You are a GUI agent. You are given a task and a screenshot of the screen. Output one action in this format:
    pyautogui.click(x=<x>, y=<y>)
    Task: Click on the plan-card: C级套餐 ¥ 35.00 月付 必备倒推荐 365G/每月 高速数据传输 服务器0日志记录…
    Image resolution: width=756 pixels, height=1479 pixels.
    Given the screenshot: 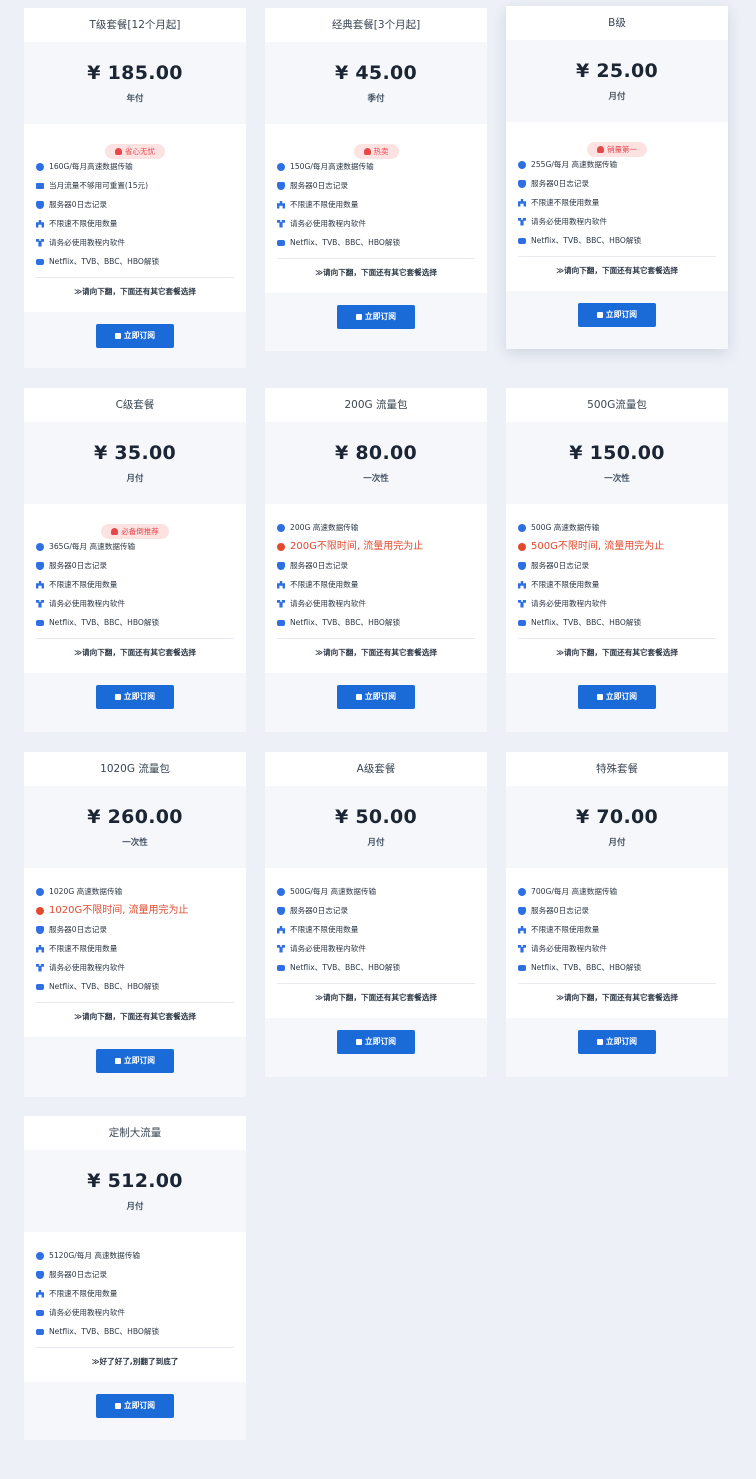 What is the action you would take?
    pyautogui.click(x=135, y=560)
    